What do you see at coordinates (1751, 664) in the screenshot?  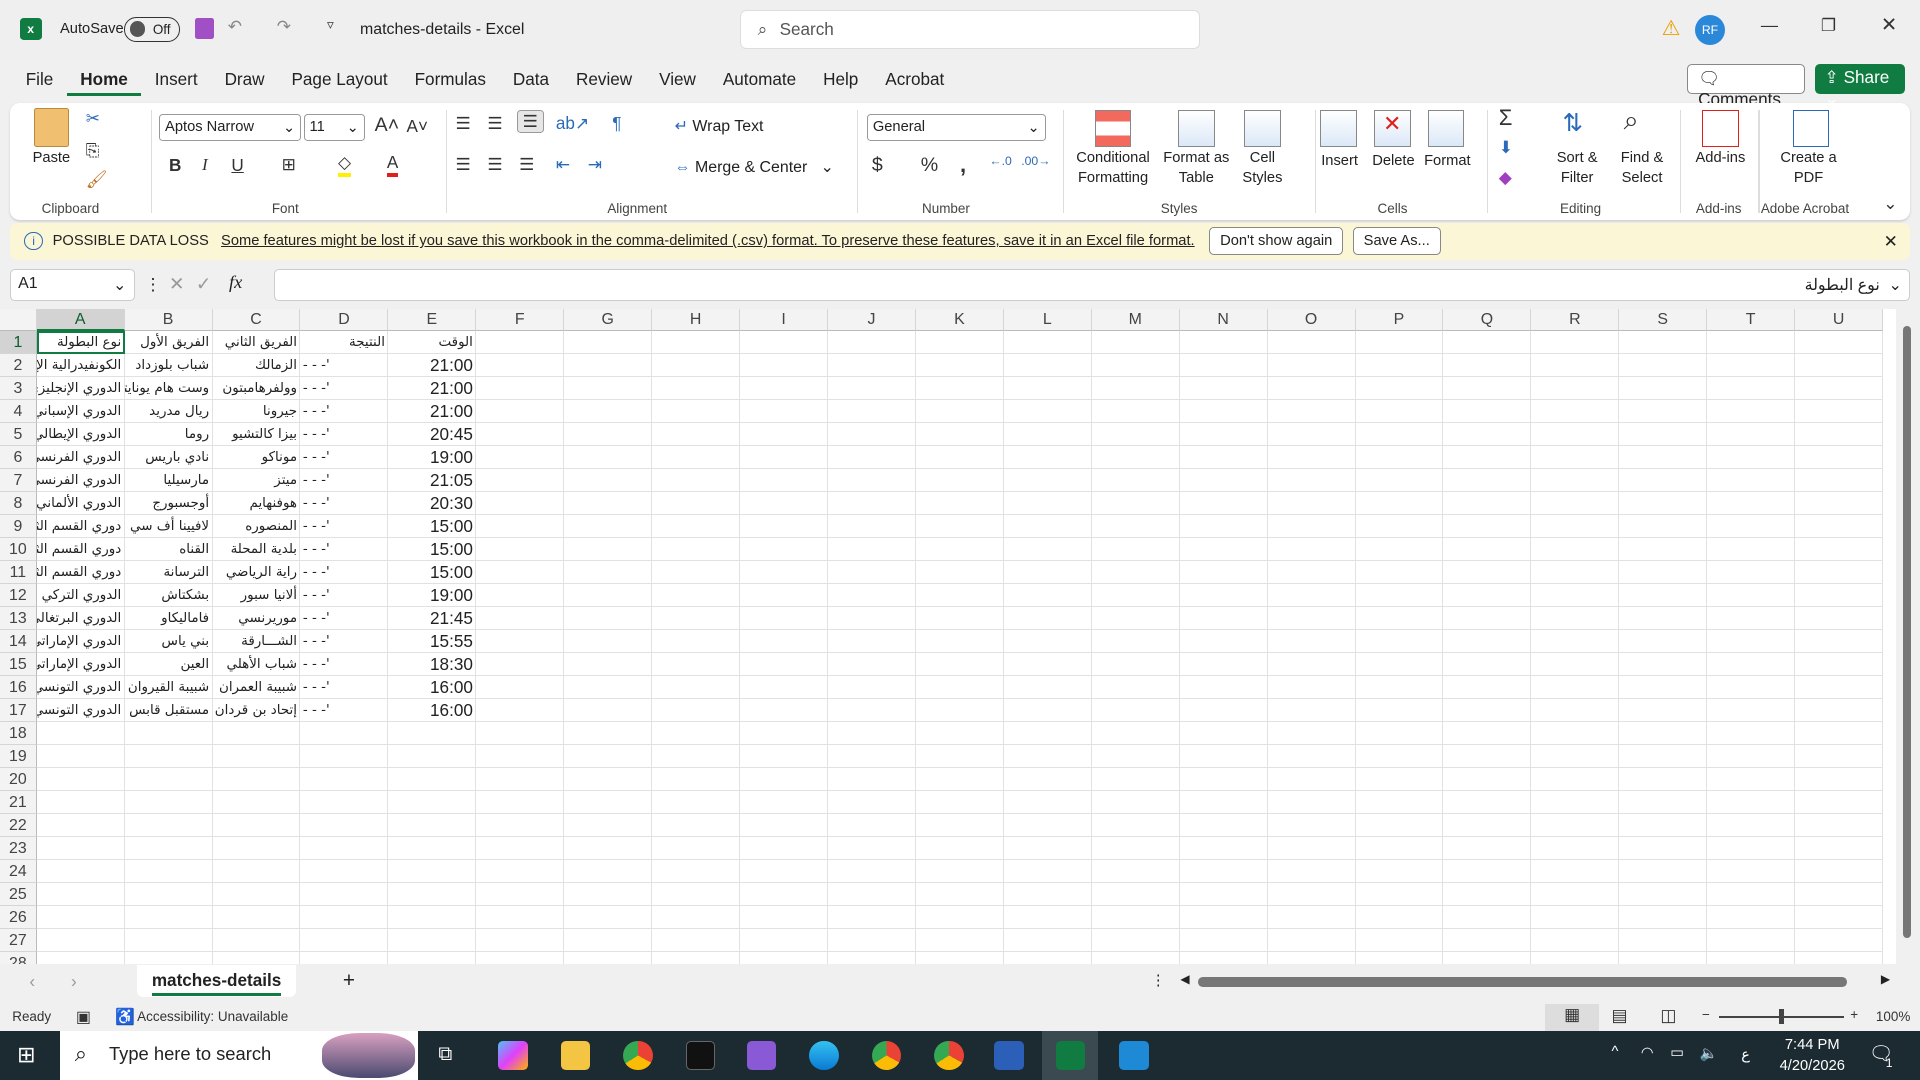 I see `cell-T15` at bounding box center [1751, 664].